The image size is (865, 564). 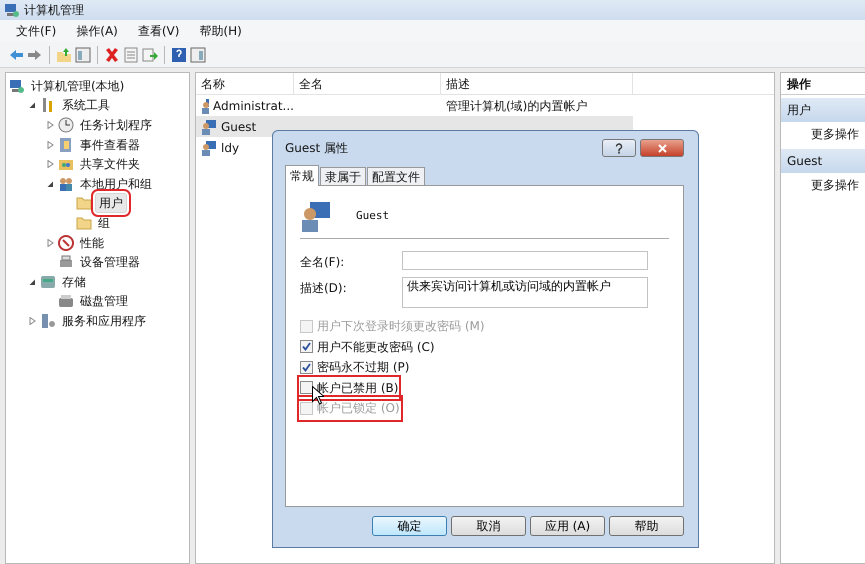 I want to click on checkbox-row: 帐户已锁定 (O), so click(x=350, y=408).